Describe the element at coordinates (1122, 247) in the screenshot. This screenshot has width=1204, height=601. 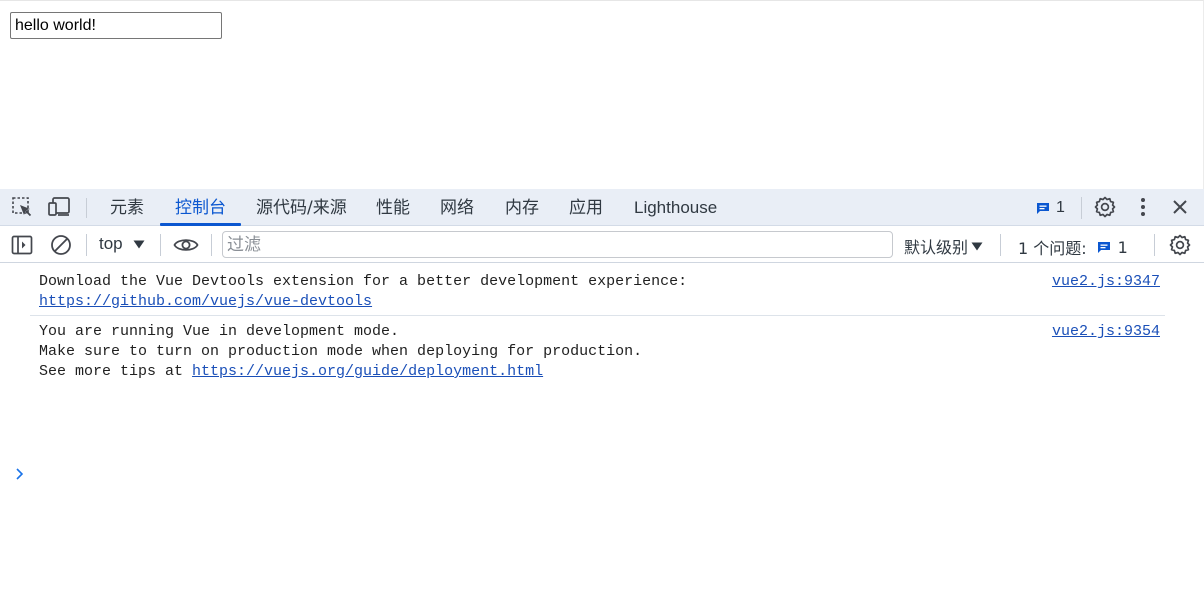
I see `issues-counter-count: 1` at that location.